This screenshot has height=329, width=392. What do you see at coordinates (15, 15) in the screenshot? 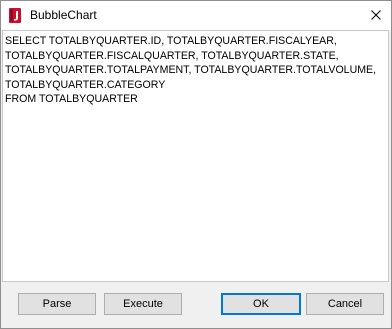
I see `report-app-icon` at bounding box center [15, 15].